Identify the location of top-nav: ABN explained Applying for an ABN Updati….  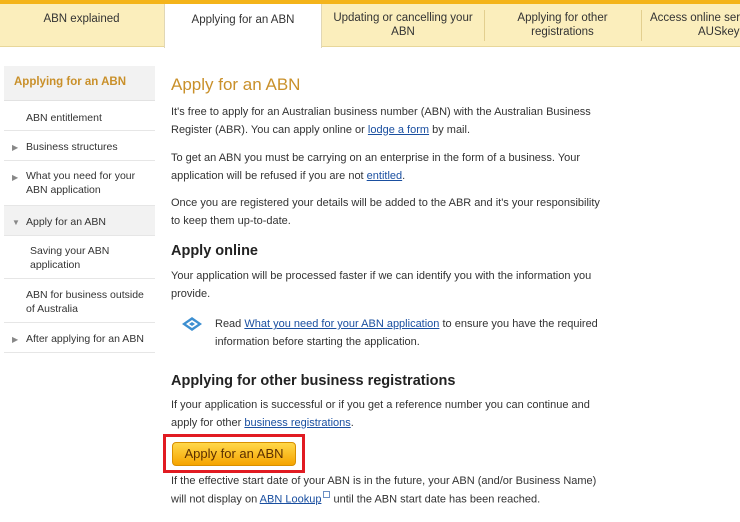
(370, 26).